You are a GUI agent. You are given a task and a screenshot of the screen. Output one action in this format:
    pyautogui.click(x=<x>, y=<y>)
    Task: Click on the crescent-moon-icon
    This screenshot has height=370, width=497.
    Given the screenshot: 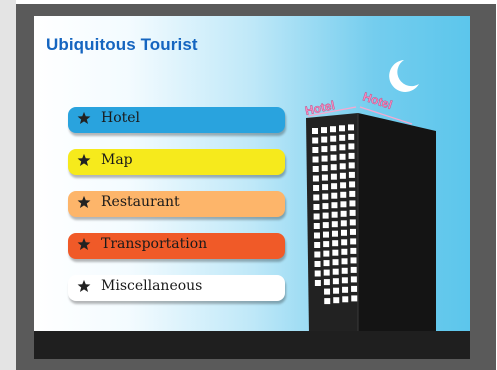 What is the action you would take?
    pyautogui.click(x=404, y=76)
    